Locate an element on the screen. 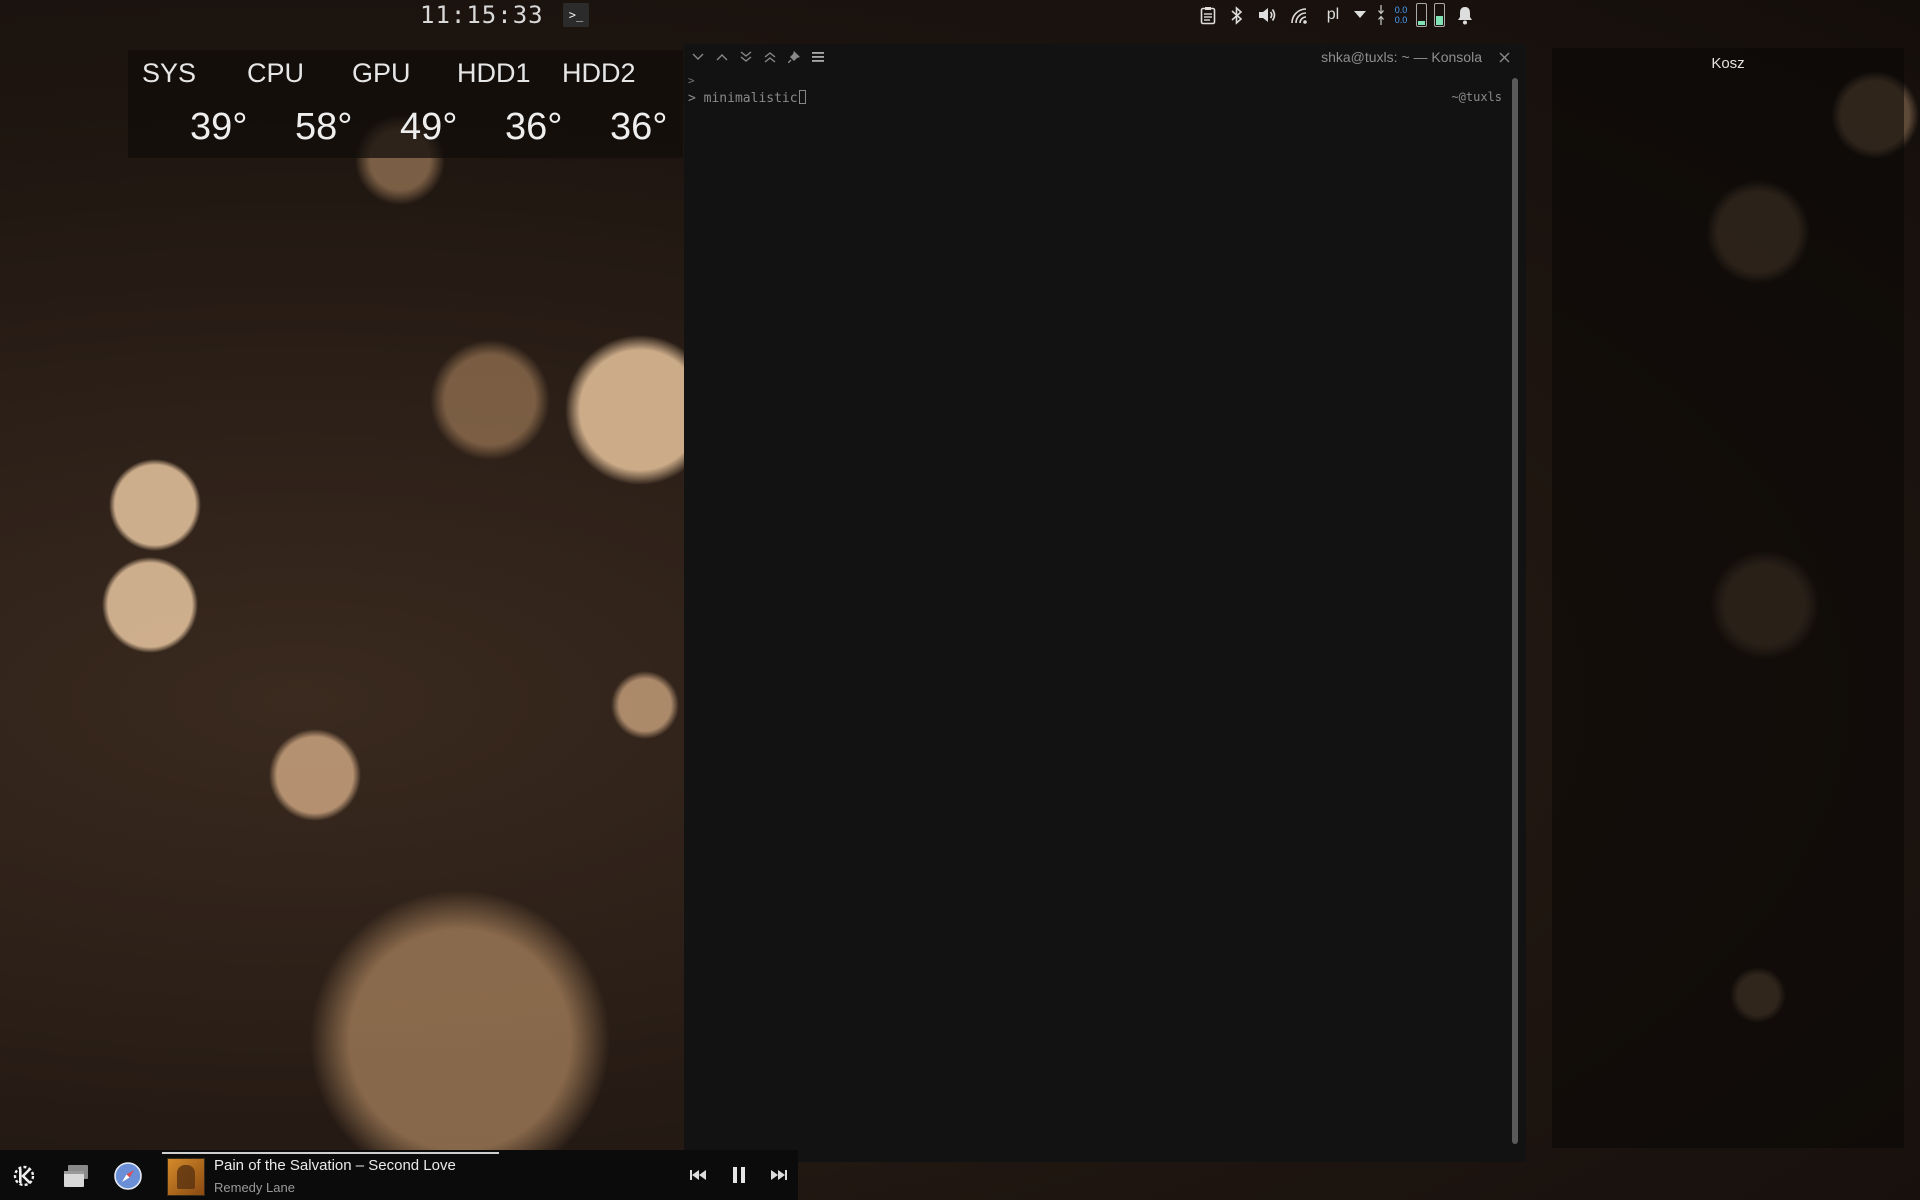 The image size is (1920, 1200). terminal-input-line: > minimalistic is located at coordinates (747, 98).